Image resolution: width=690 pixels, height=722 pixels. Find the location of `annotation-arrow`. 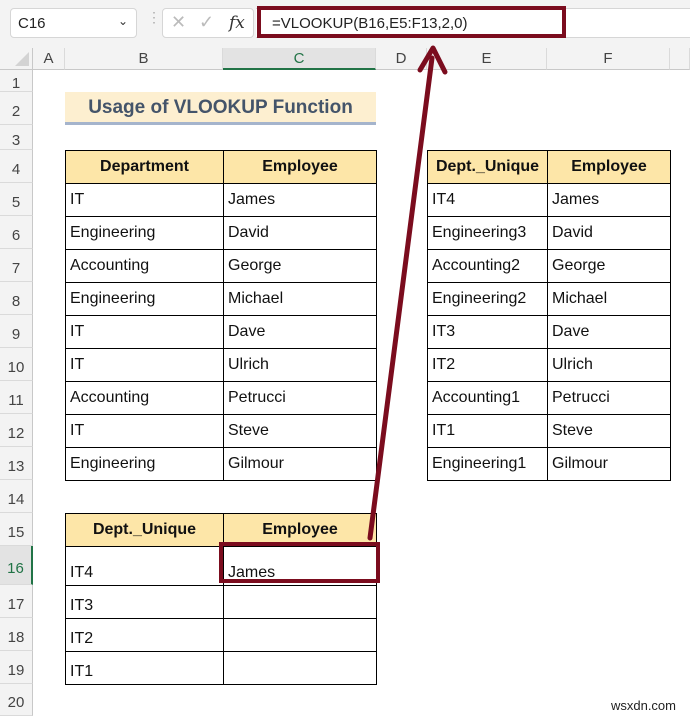

annotation-arrow is located at coordinates (407, 293).